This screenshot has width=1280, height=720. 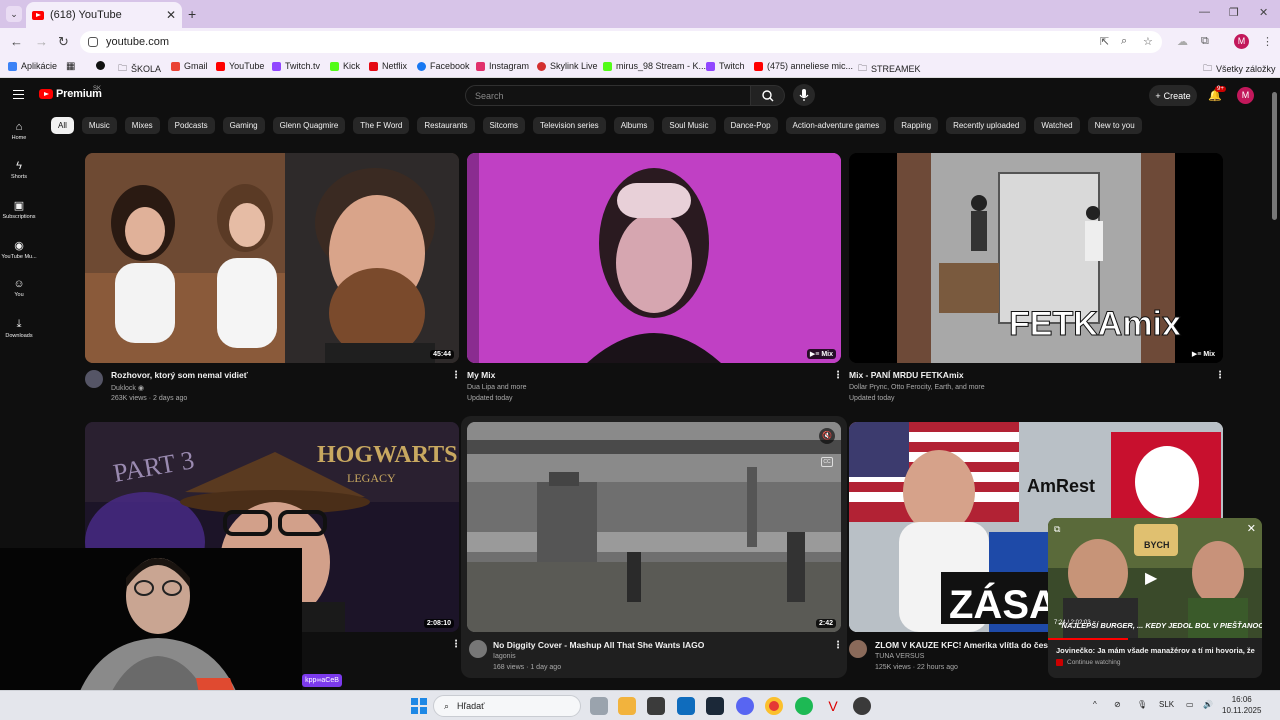 I want to click on extension-icon: ☁, so click(x=1182, y=41).